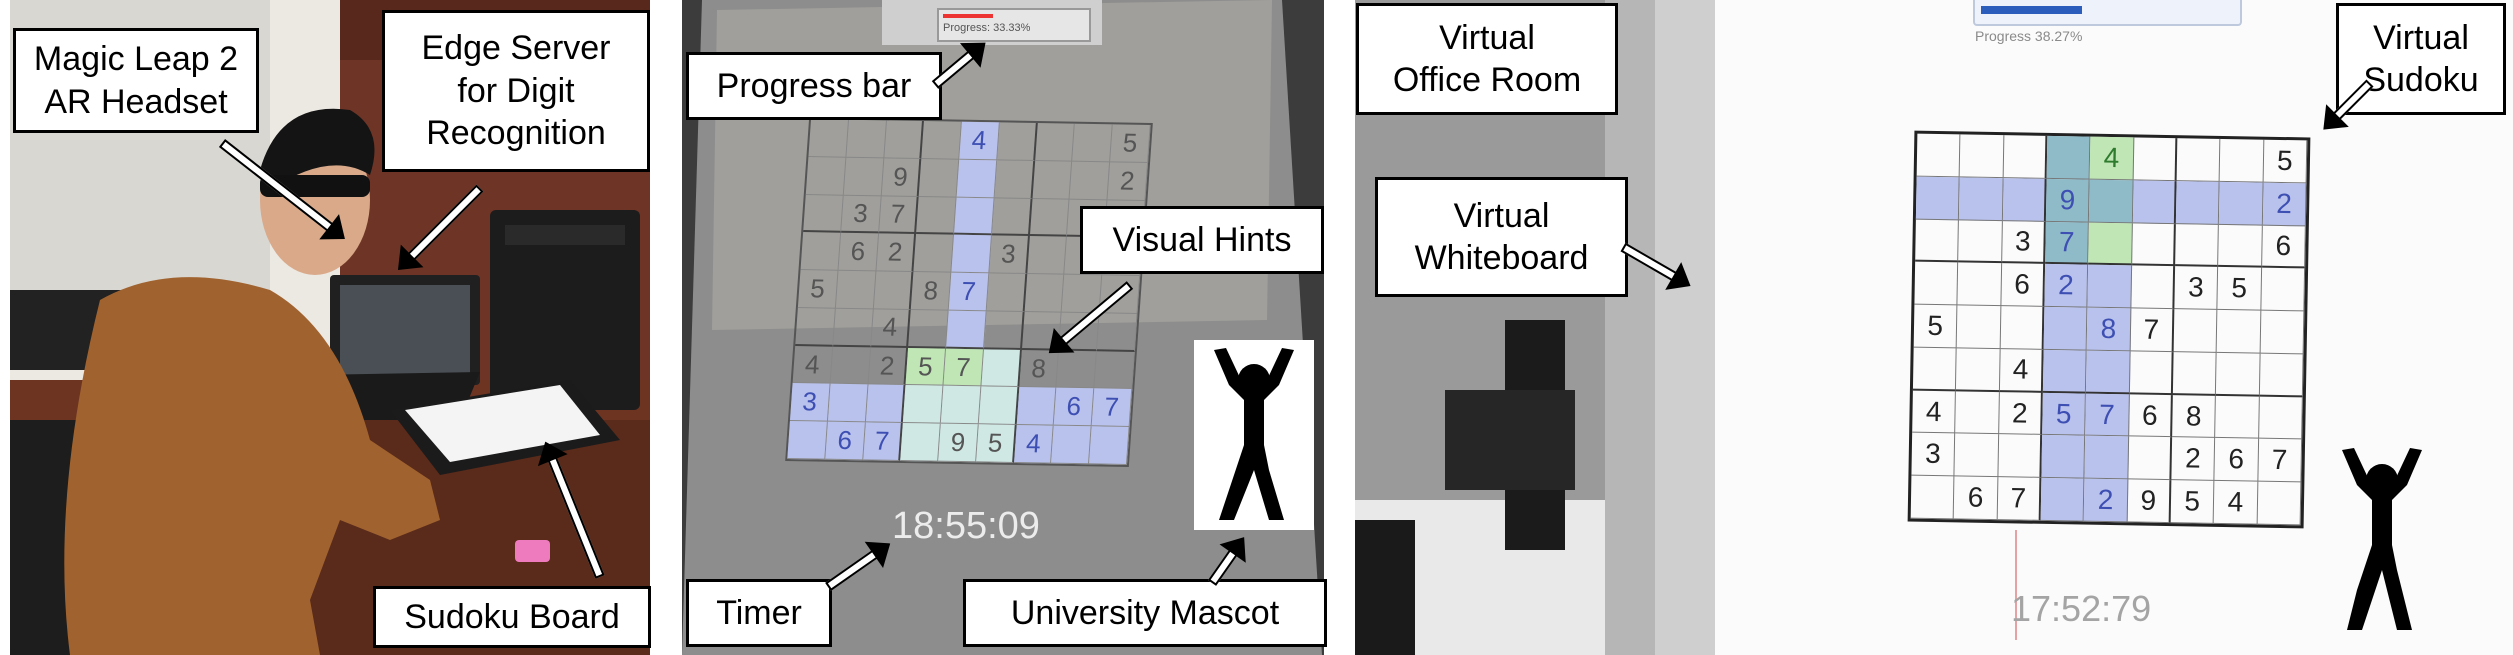 Image resolution: width=2513 pixels, height=655 pixels. I want to click on label-edge-server: Edge Server for Digit Recognition, so click(516, 91).